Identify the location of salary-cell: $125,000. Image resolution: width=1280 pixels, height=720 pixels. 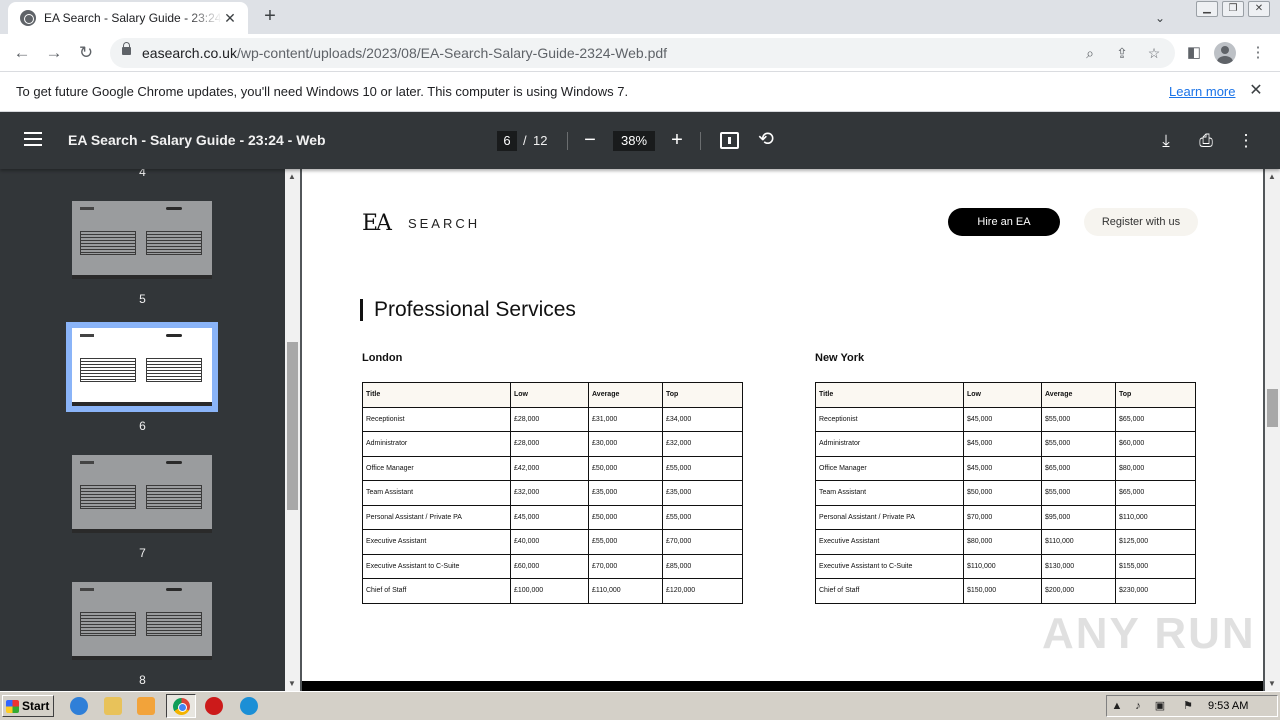
(1155, 542).